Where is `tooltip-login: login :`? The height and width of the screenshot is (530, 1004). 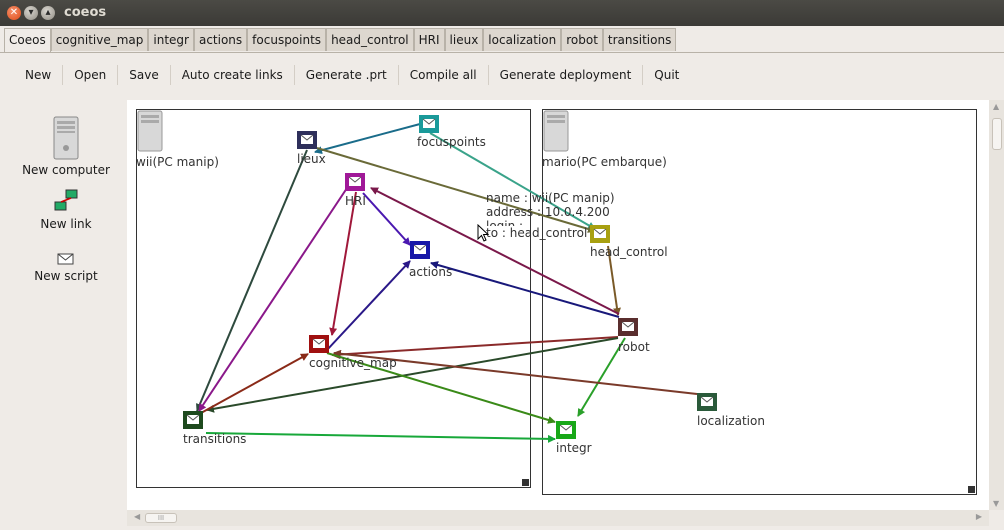 tooltip-login: login : is located at coordinates (505, 222).